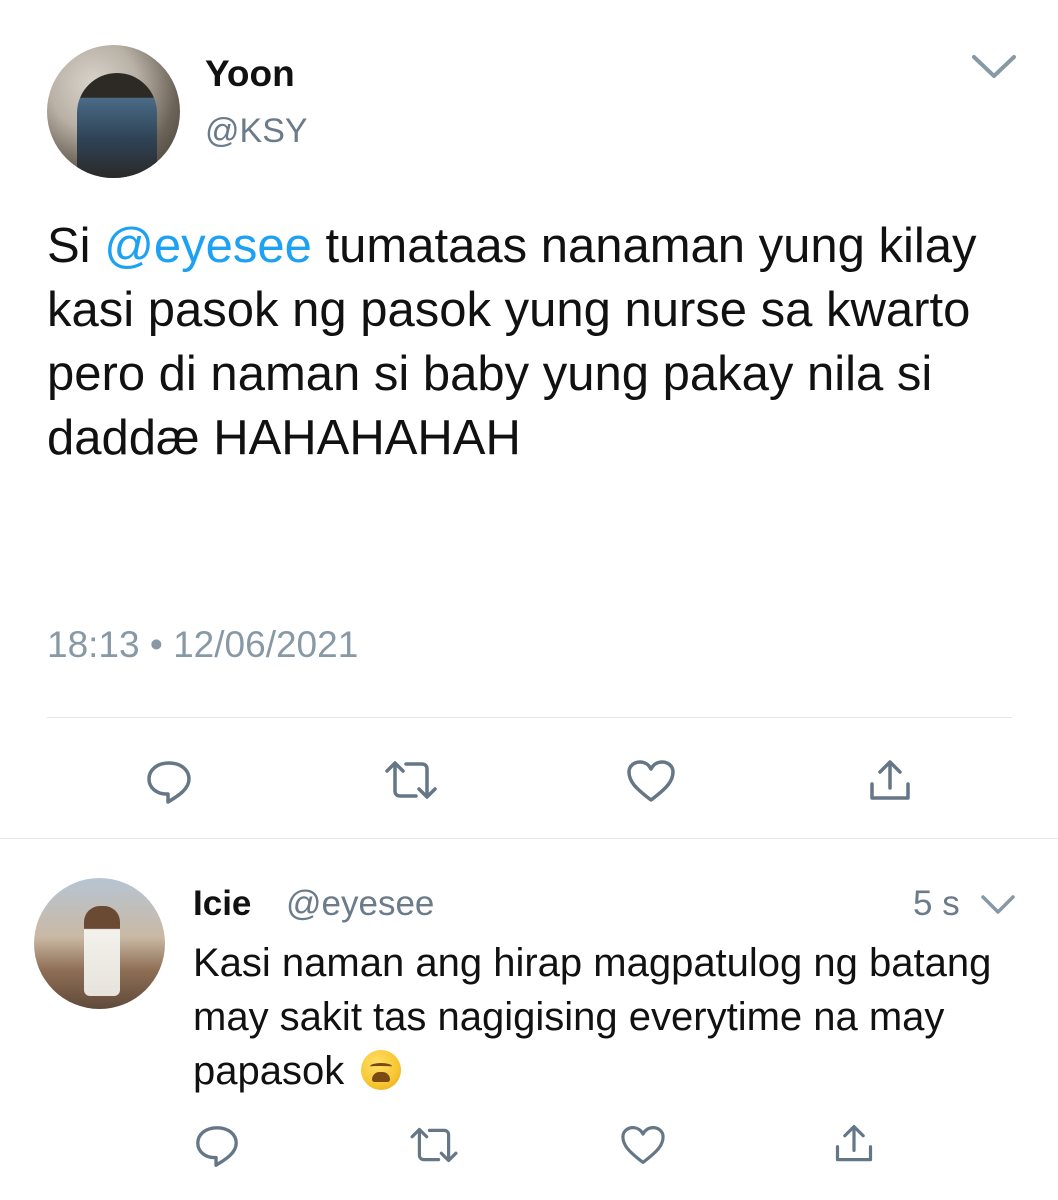 The height and width of the screenshot is (1200, 1058). Describe the element at coordinates (651, 781) in the screenshot. I see `heart-icon` at that location.